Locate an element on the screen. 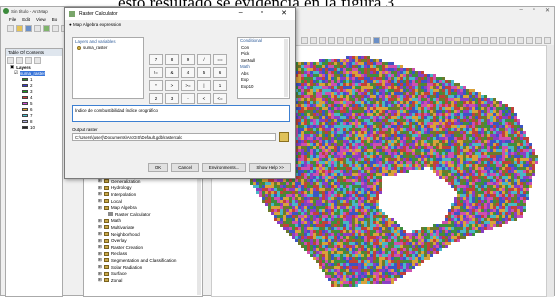 This screenshot has width=555, height=300. tool-icon-k is located at coordinates (394, 40).